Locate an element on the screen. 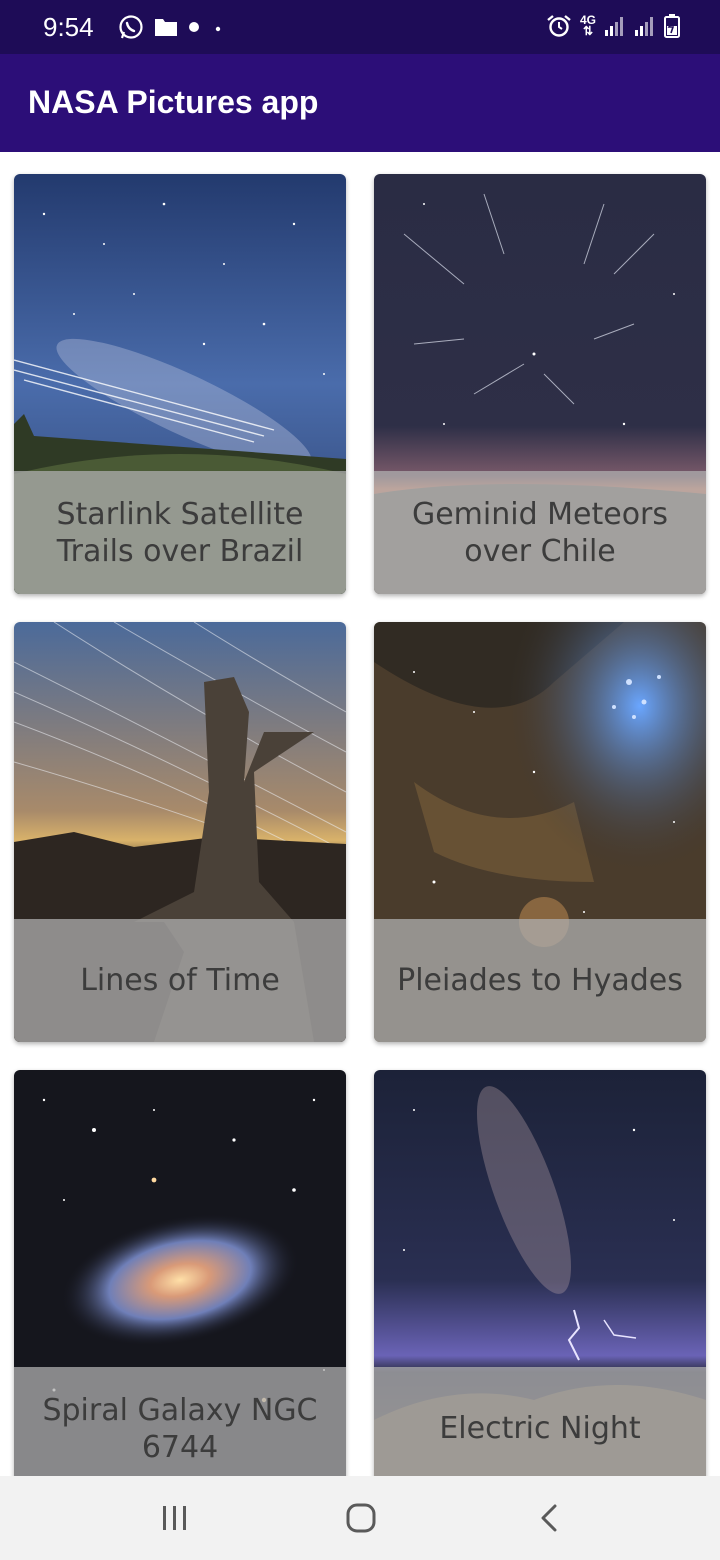 The height and width of the screenshot is (1560, 720). picture-title: Pleiades to Hyades is located at coordinates (540, 980).